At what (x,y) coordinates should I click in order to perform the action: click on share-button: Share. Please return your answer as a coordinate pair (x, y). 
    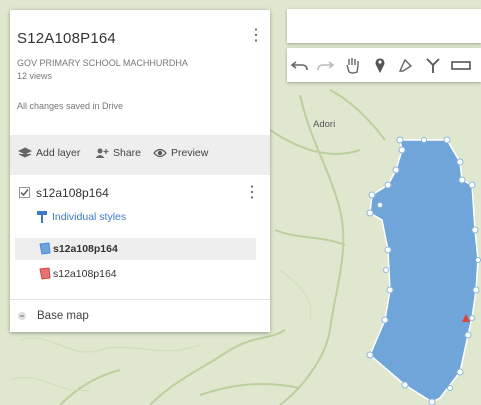
    Looking at the image, I should click on (118, 153).